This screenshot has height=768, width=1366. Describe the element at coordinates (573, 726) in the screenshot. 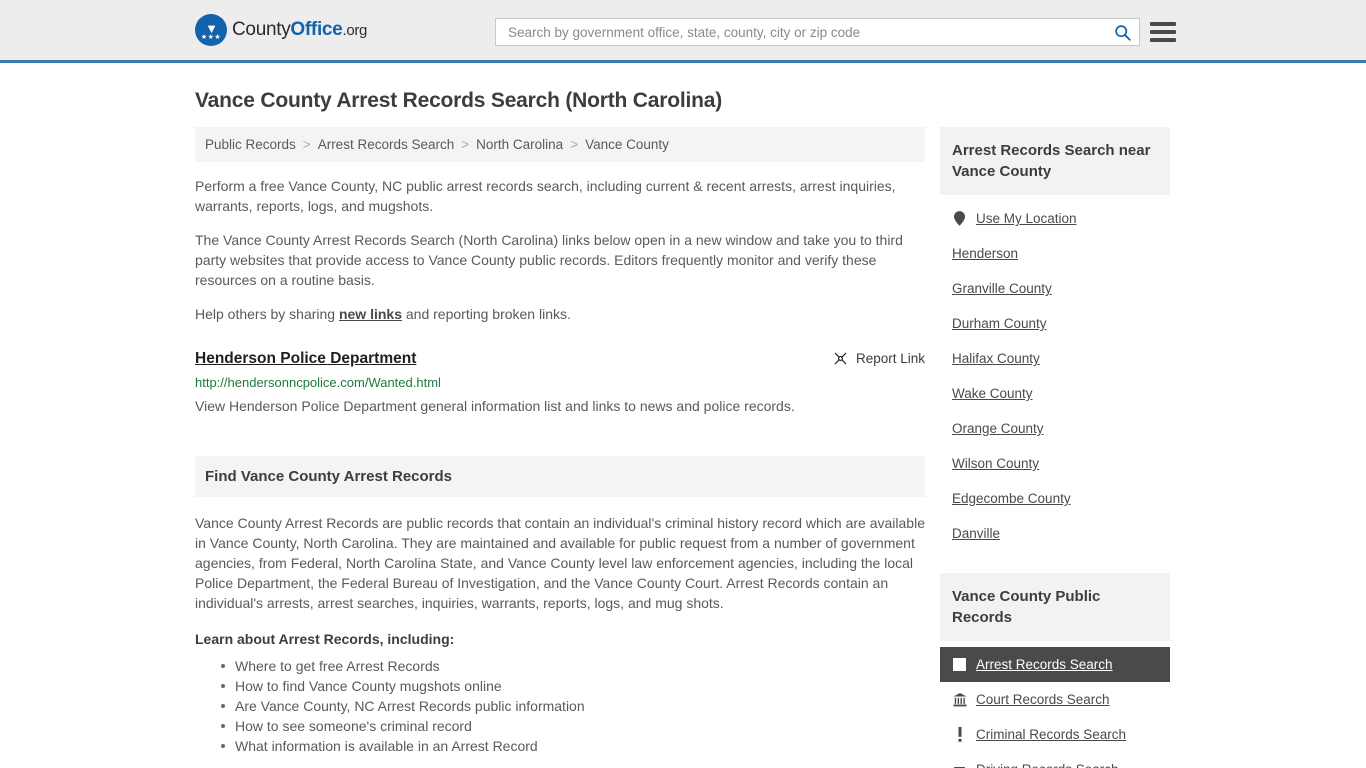

I see `list-item: How to see someone's criminal record` at that location.